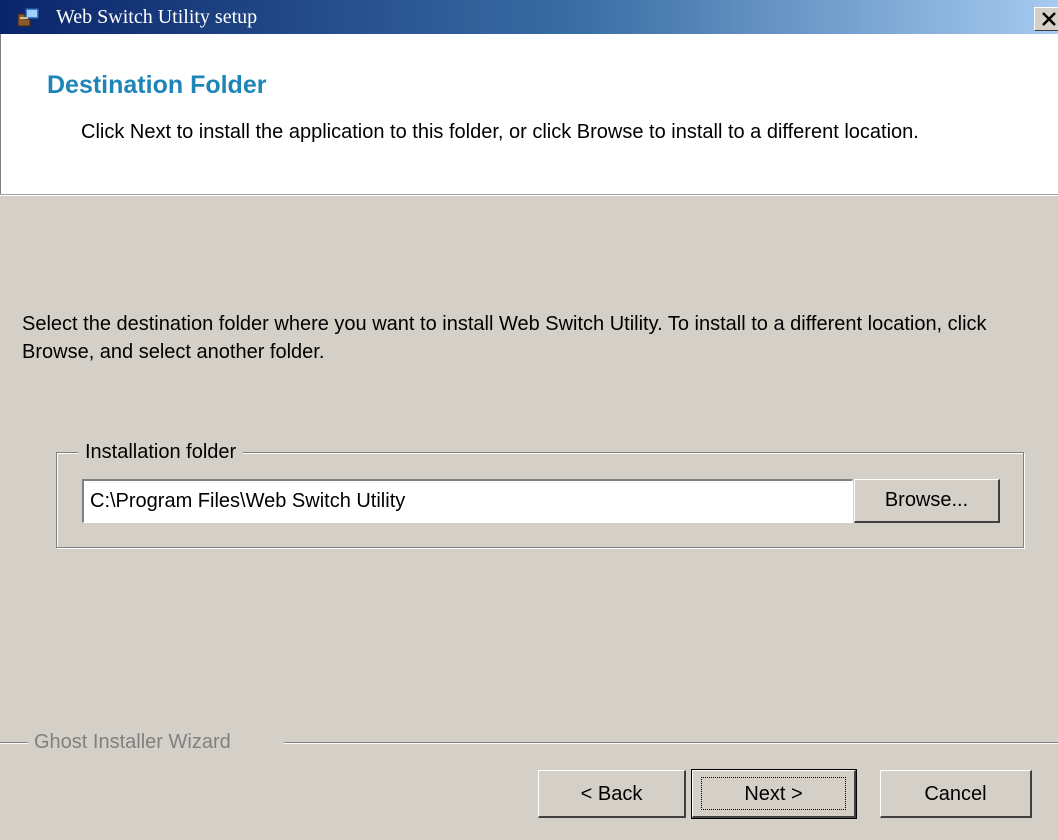  Describe the element at coordinates (29, 17) in the screenshot. I see `installer-app-icon` at that location.